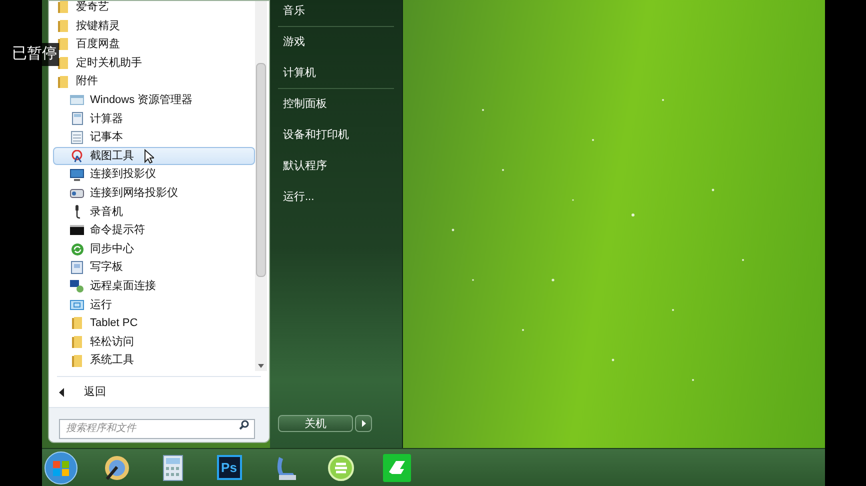  I want to click on program-label: 系统工具, so click(112, 360).